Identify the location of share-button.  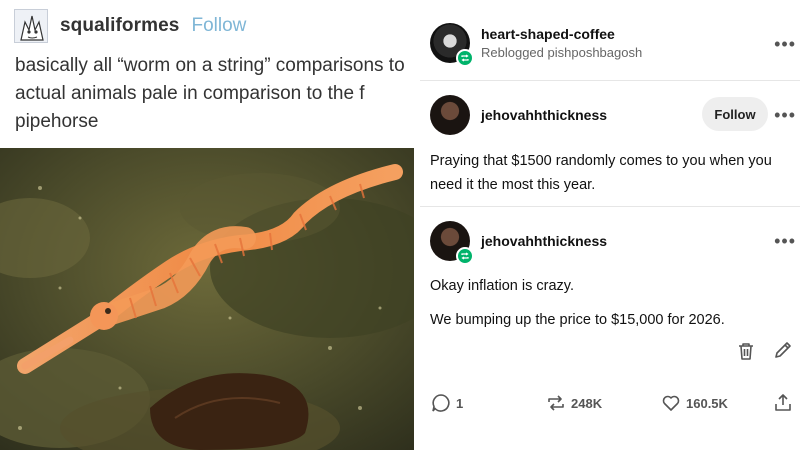
(785, 403).